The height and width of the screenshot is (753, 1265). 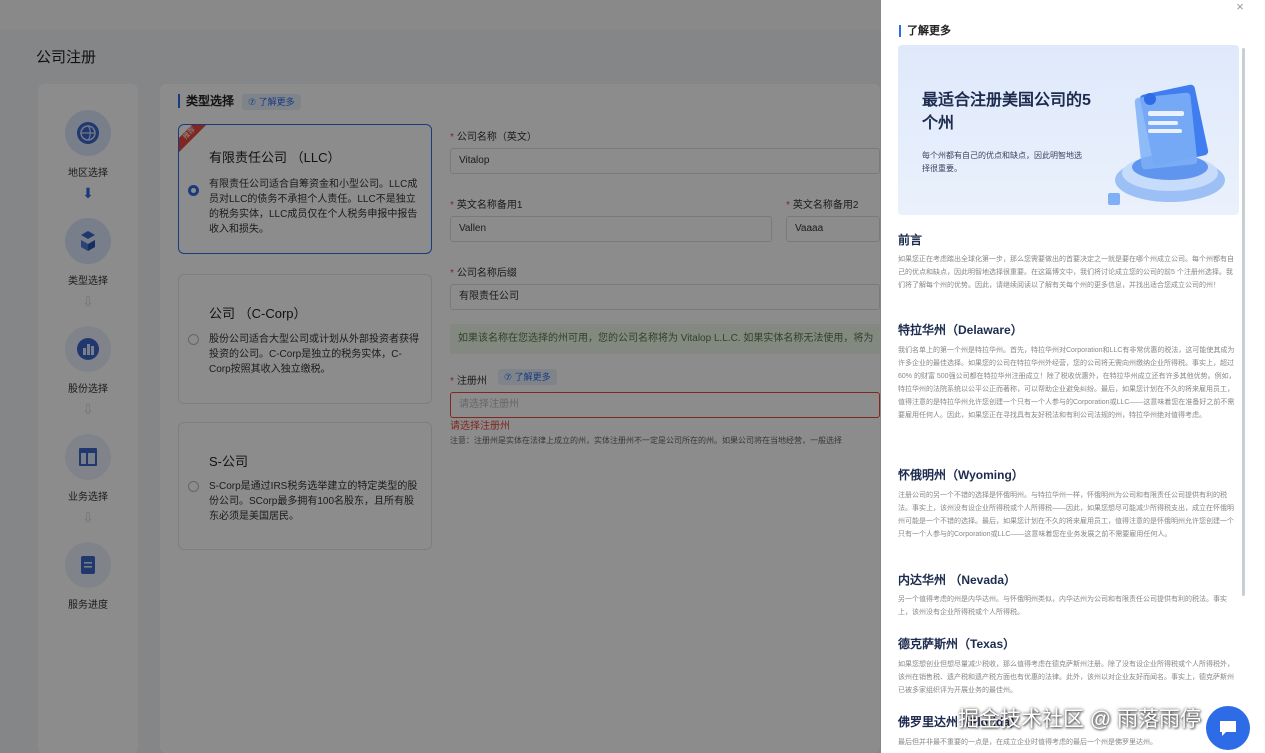 What do you see at coordinates (1079, 719) in the screenshot?
I see `watermark: 掘金技术社区 @ 雨落雨停` at bounding box center [1079, 719].